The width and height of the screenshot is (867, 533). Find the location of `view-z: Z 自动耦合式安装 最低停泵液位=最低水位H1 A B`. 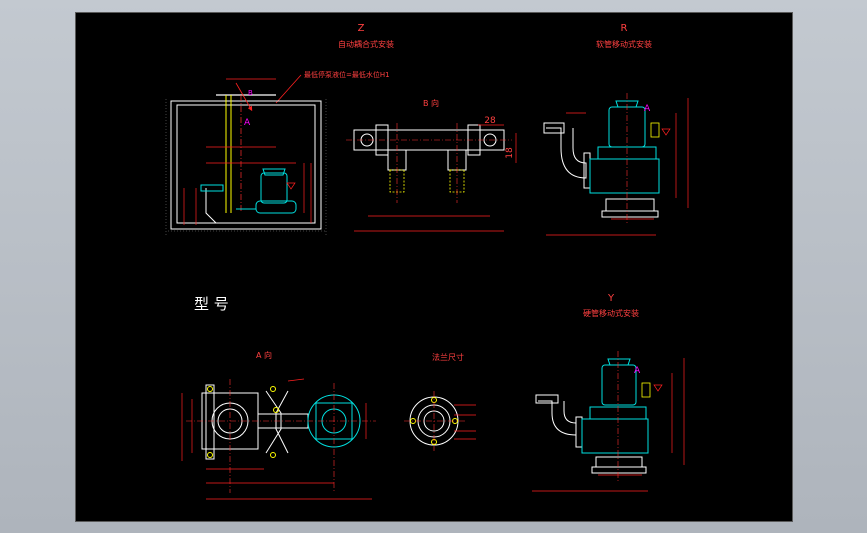

view-z: Z 自动耦合式安装 最低停泵液位=最低水位H1 A B is located at coordinates (279, 129).